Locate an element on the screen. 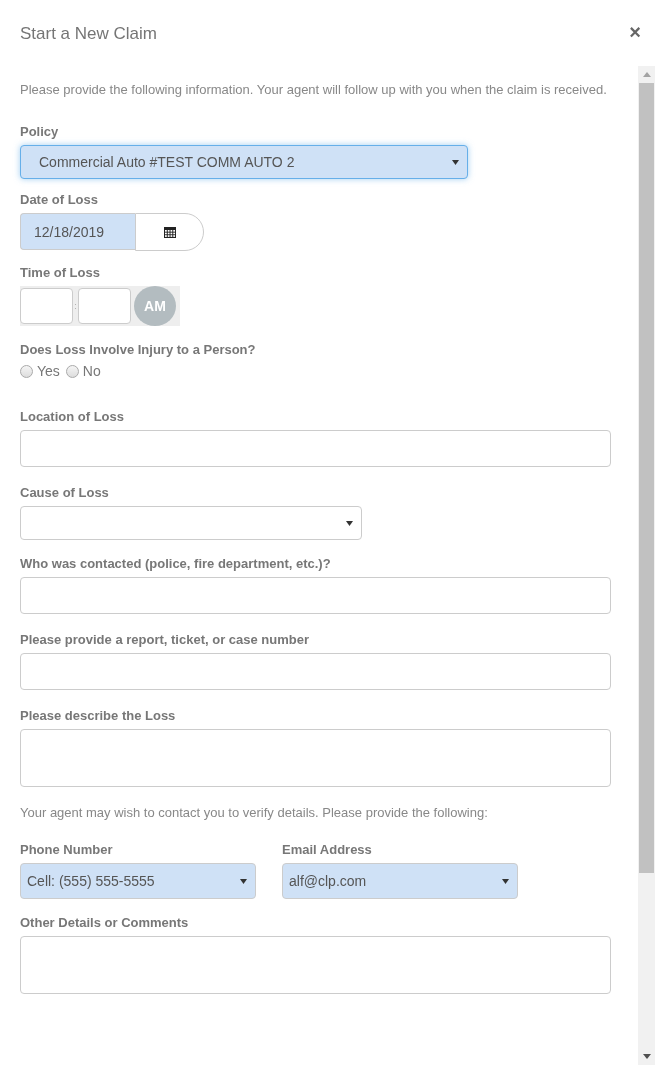 The width and height of the screenshot is (661, 1083). close-button: × is located at coordinates (635, 32).